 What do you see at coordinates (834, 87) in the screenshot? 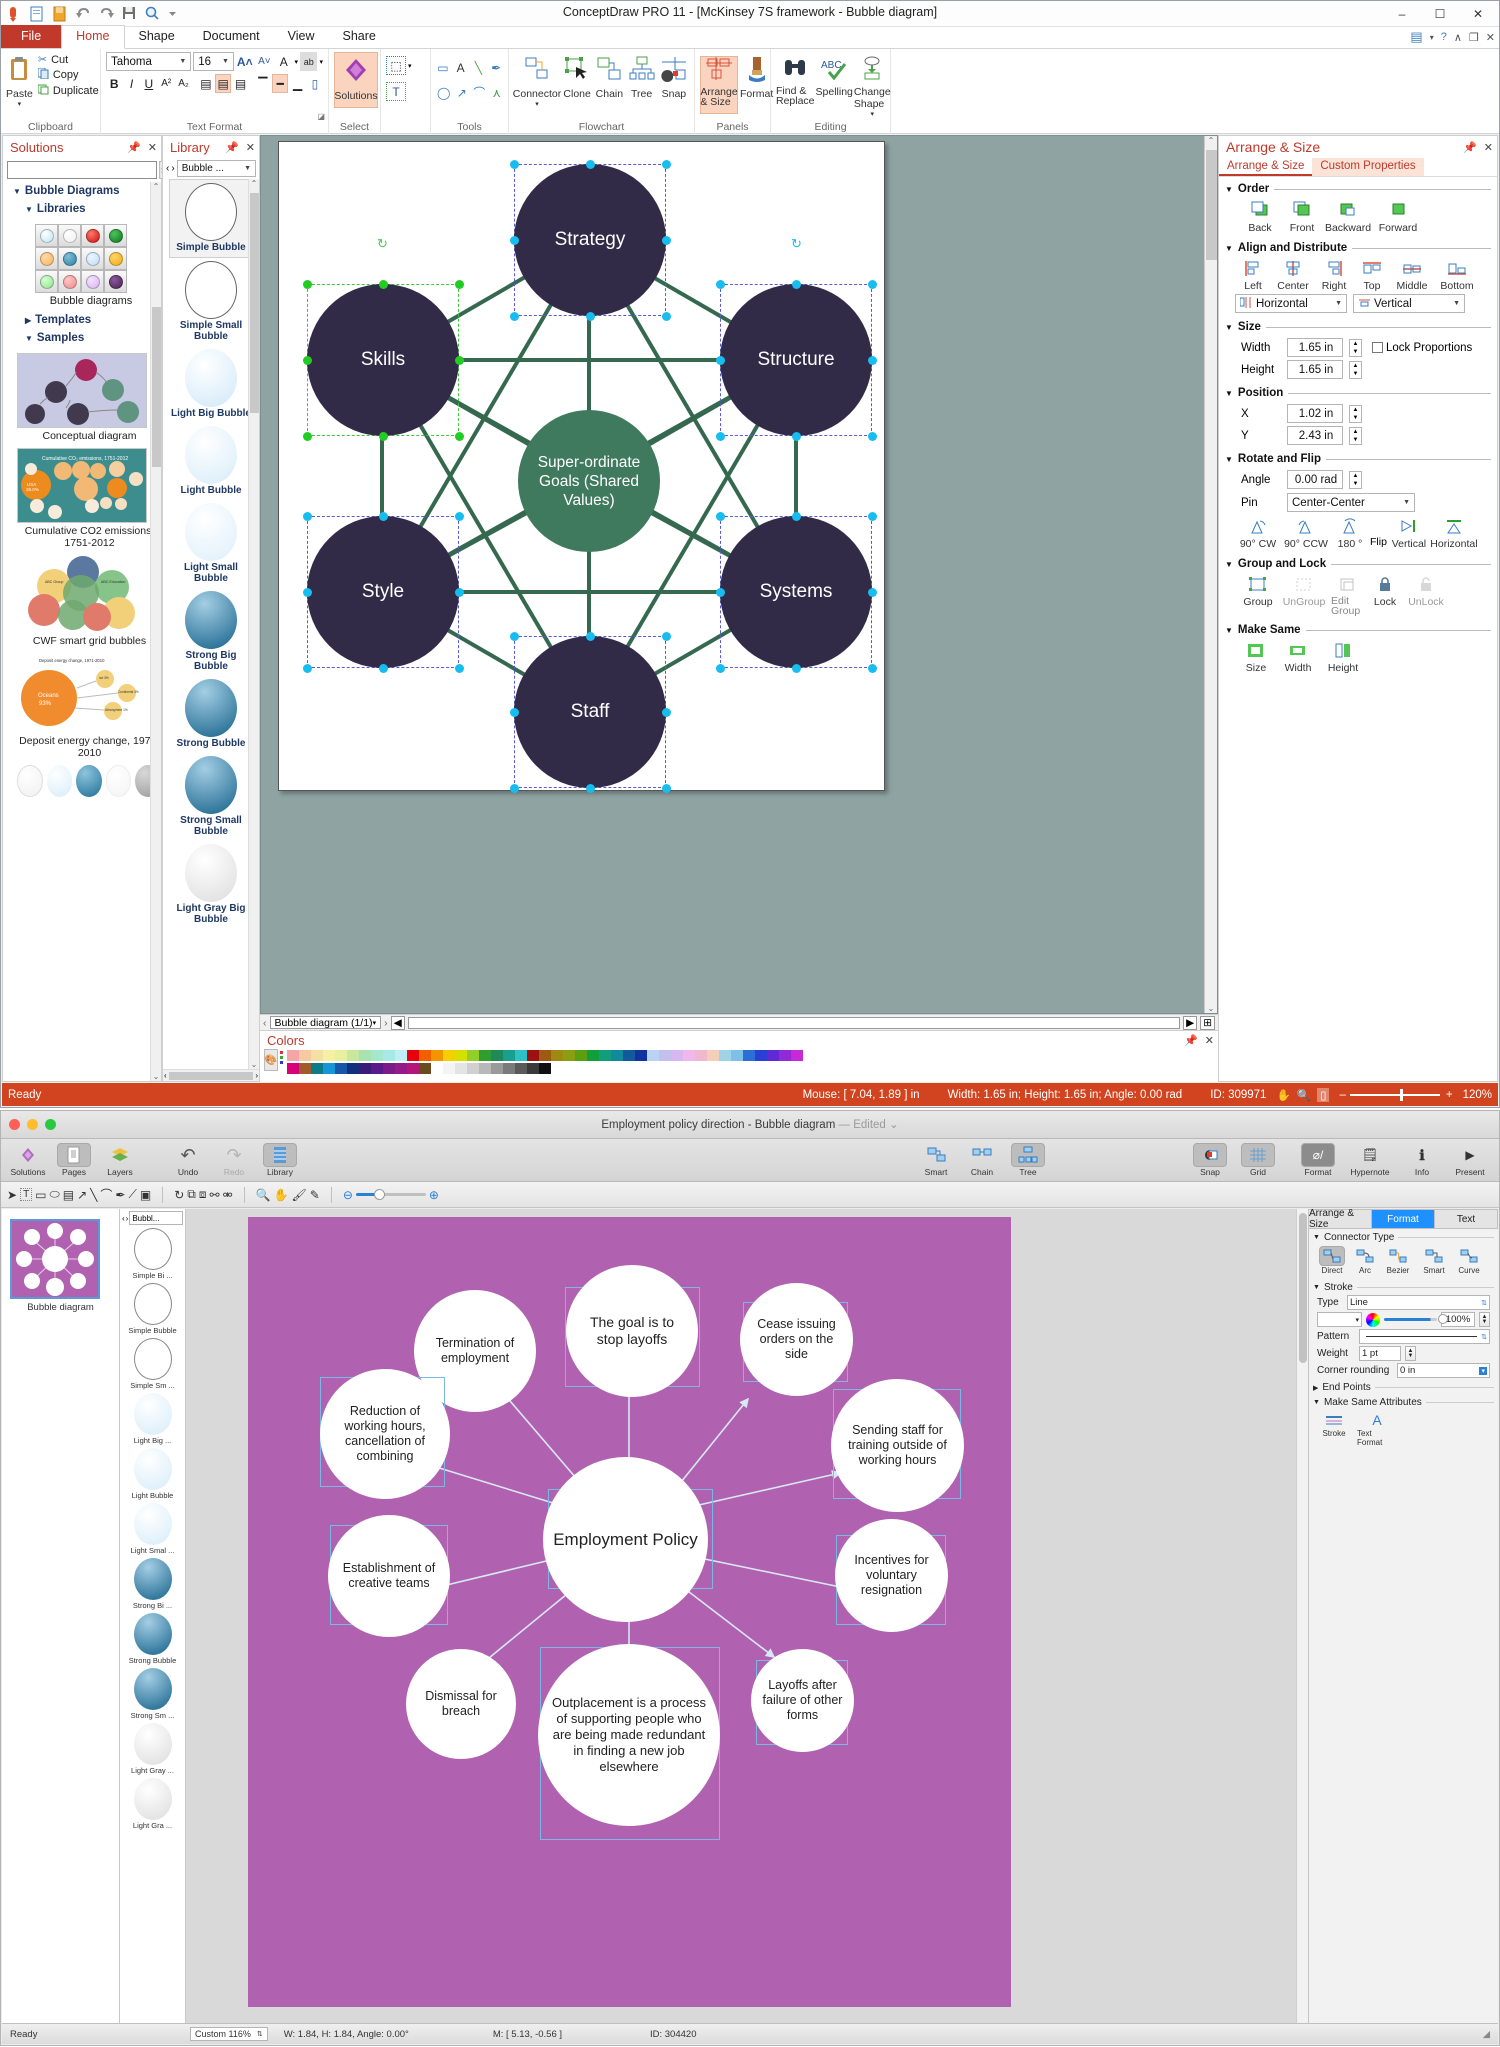
I see `spelling-button: ABC Spelling` at bounding box center [834, 87].